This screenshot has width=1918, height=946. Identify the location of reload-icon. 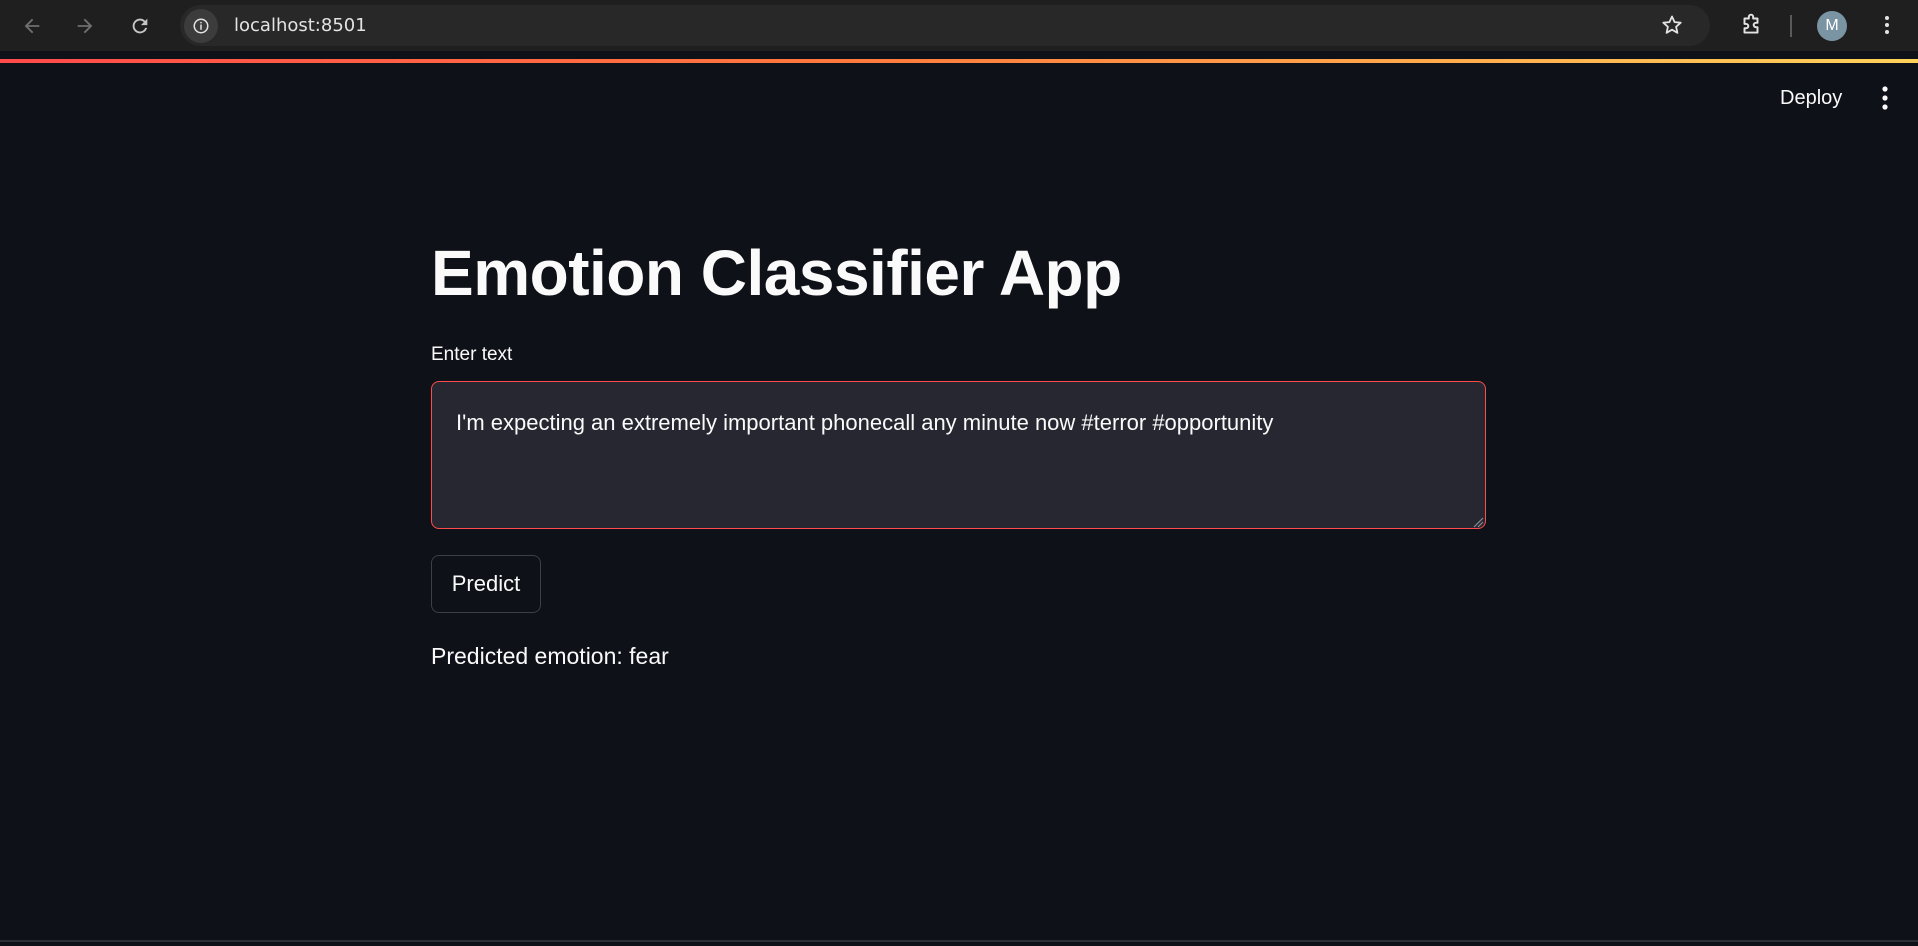
(140, 26).